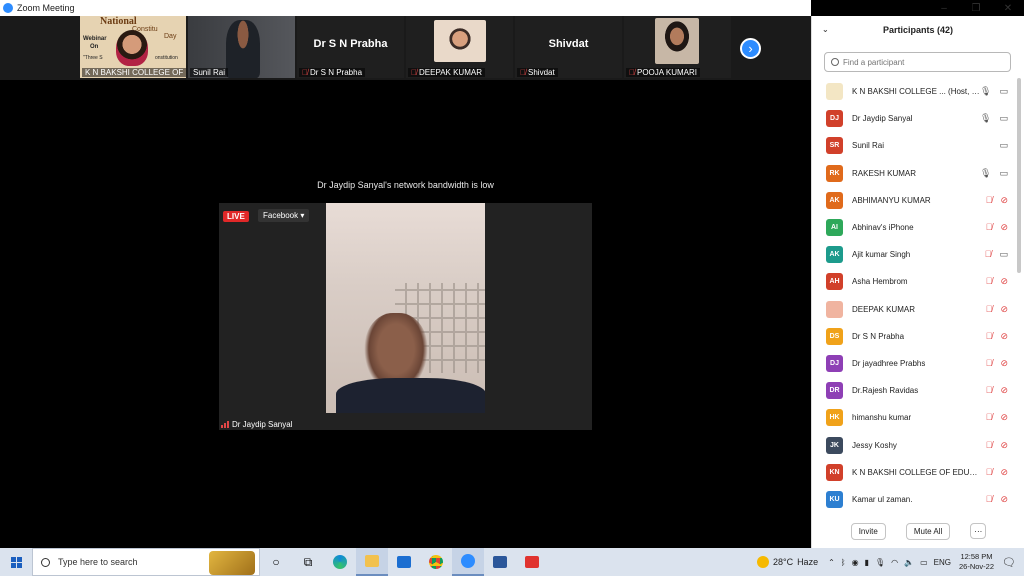 The height and width of the screenshot is (576, 1024). Describe the element at coordinates (16, 562) in the screenshot. I see `start-button` at that location.